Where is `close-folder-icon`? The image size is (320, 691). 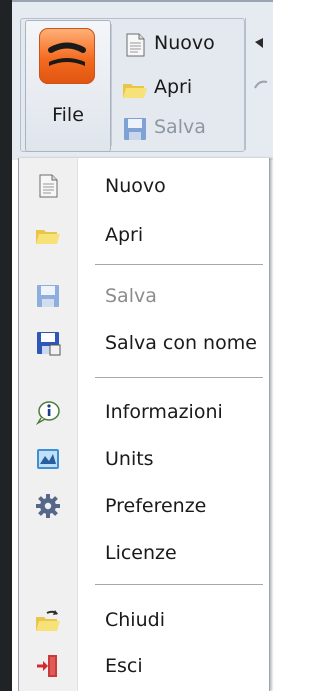 close-folder-icon is located at coordinates (48, 620).